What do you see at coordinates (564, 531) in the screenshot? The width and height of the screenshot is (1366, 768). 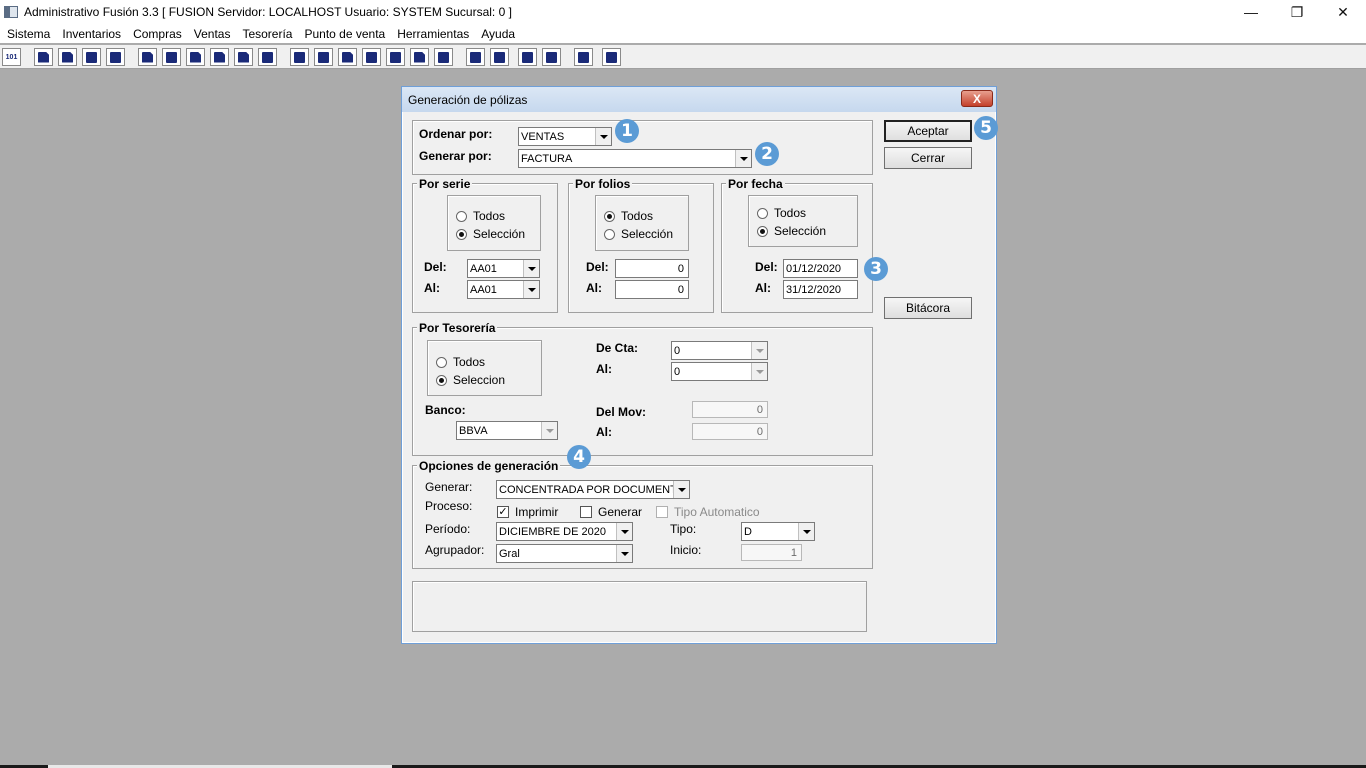 I see `periodo-select: DICIEMBRE DE 2020` at bounding box center [564, 531].